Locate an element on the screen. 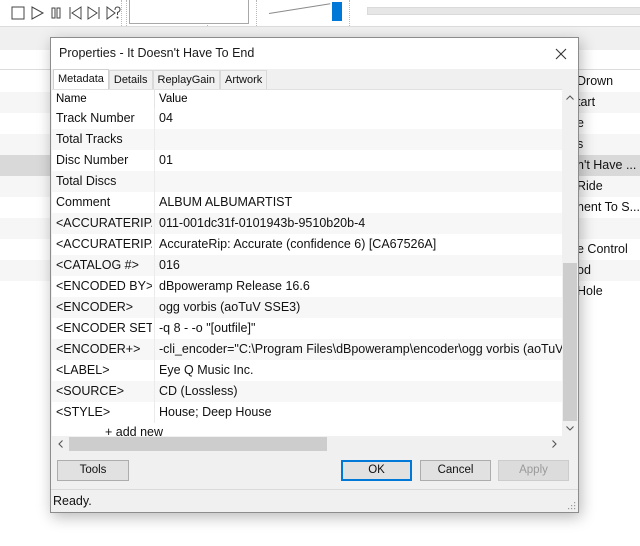 Image resolution: width=640 pixels, height=546 pixels. pause-icon is located at coordinates (56, 13).